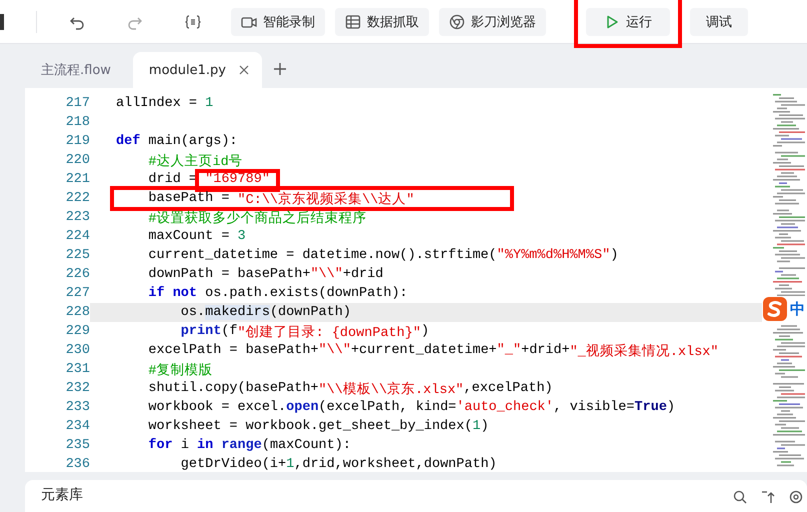 Image resolution: width=807 pixels, height=512 pixels. I want to click on code-token: for, so click(160, 445).